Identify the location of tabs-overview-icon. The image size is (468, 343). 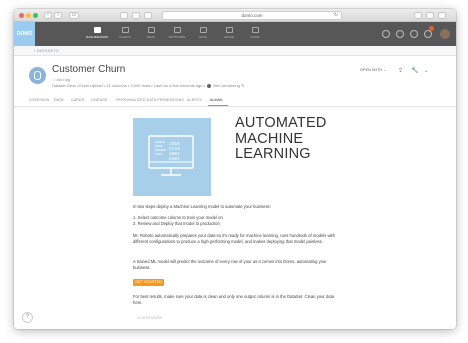
(442, 15).